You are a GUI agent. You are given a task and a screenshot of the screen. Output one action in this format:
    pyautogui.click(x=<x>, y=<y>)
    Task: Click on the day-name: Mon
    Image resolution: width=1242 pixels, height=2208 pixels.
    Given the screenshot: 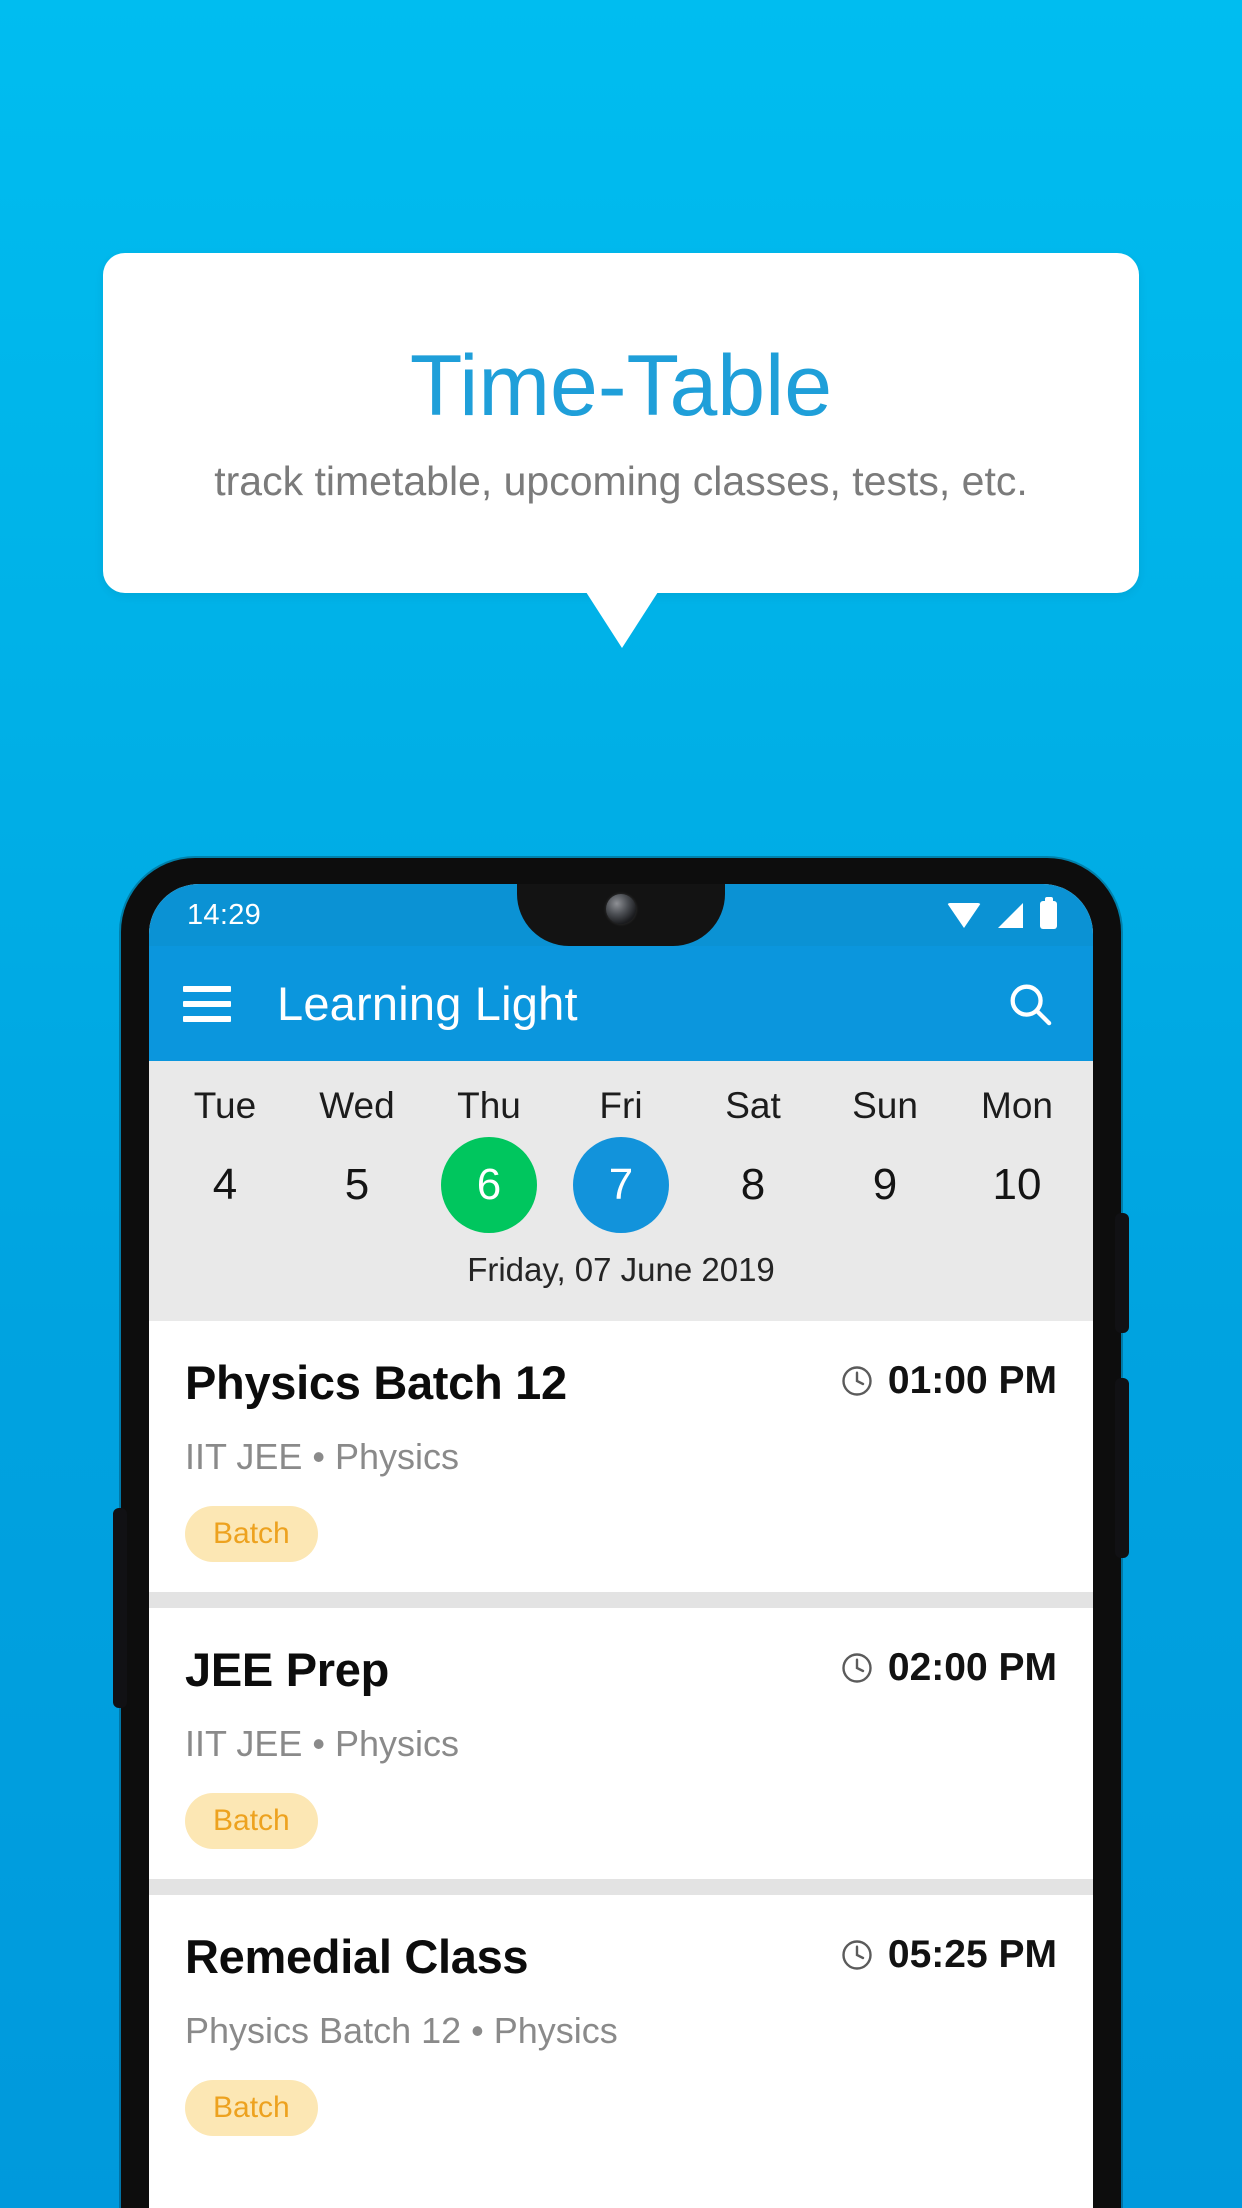 What is the action you would take?
    pyautogui.click(x=1017, y=1105)
    